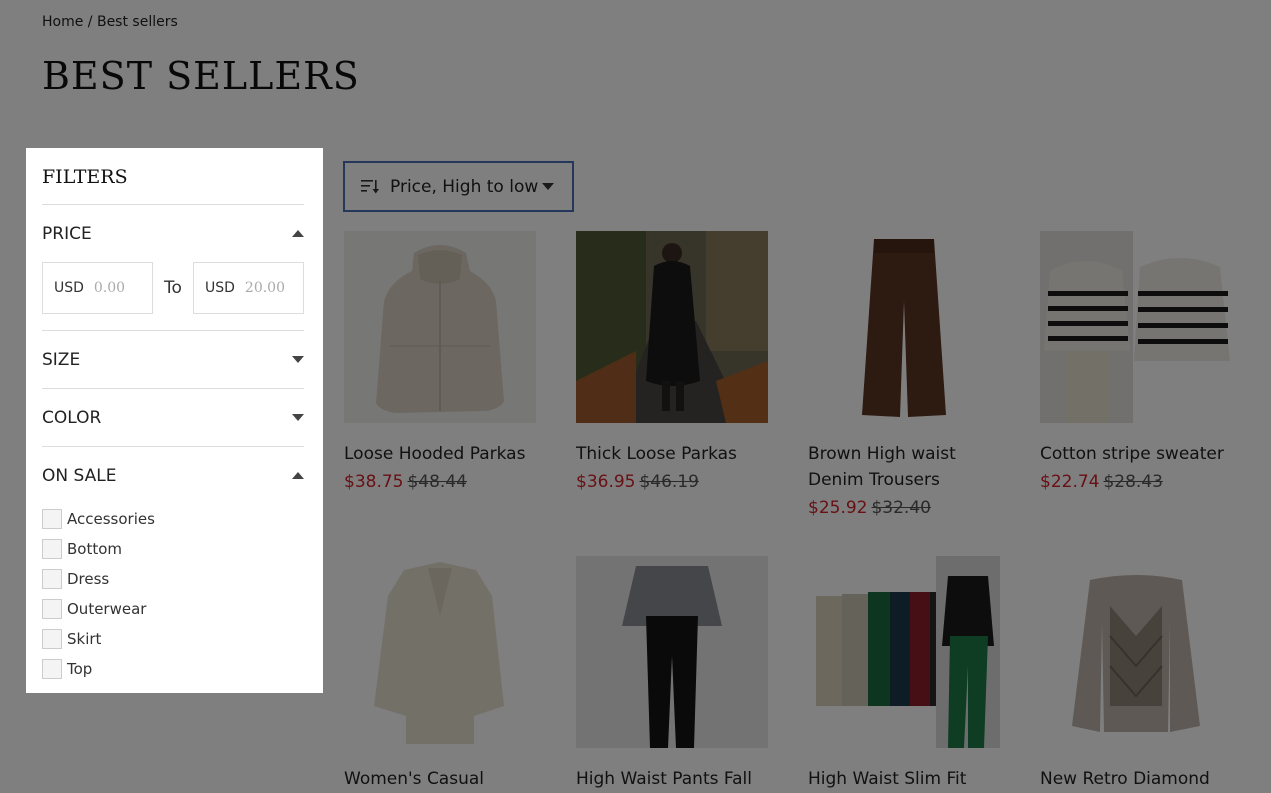 This screenshot has width=1271, height=793. What do you see at coordinates (109, 288) in the screenshot?
I see `price-from-placeholder: 0.00` at bounding box center [109, 288].